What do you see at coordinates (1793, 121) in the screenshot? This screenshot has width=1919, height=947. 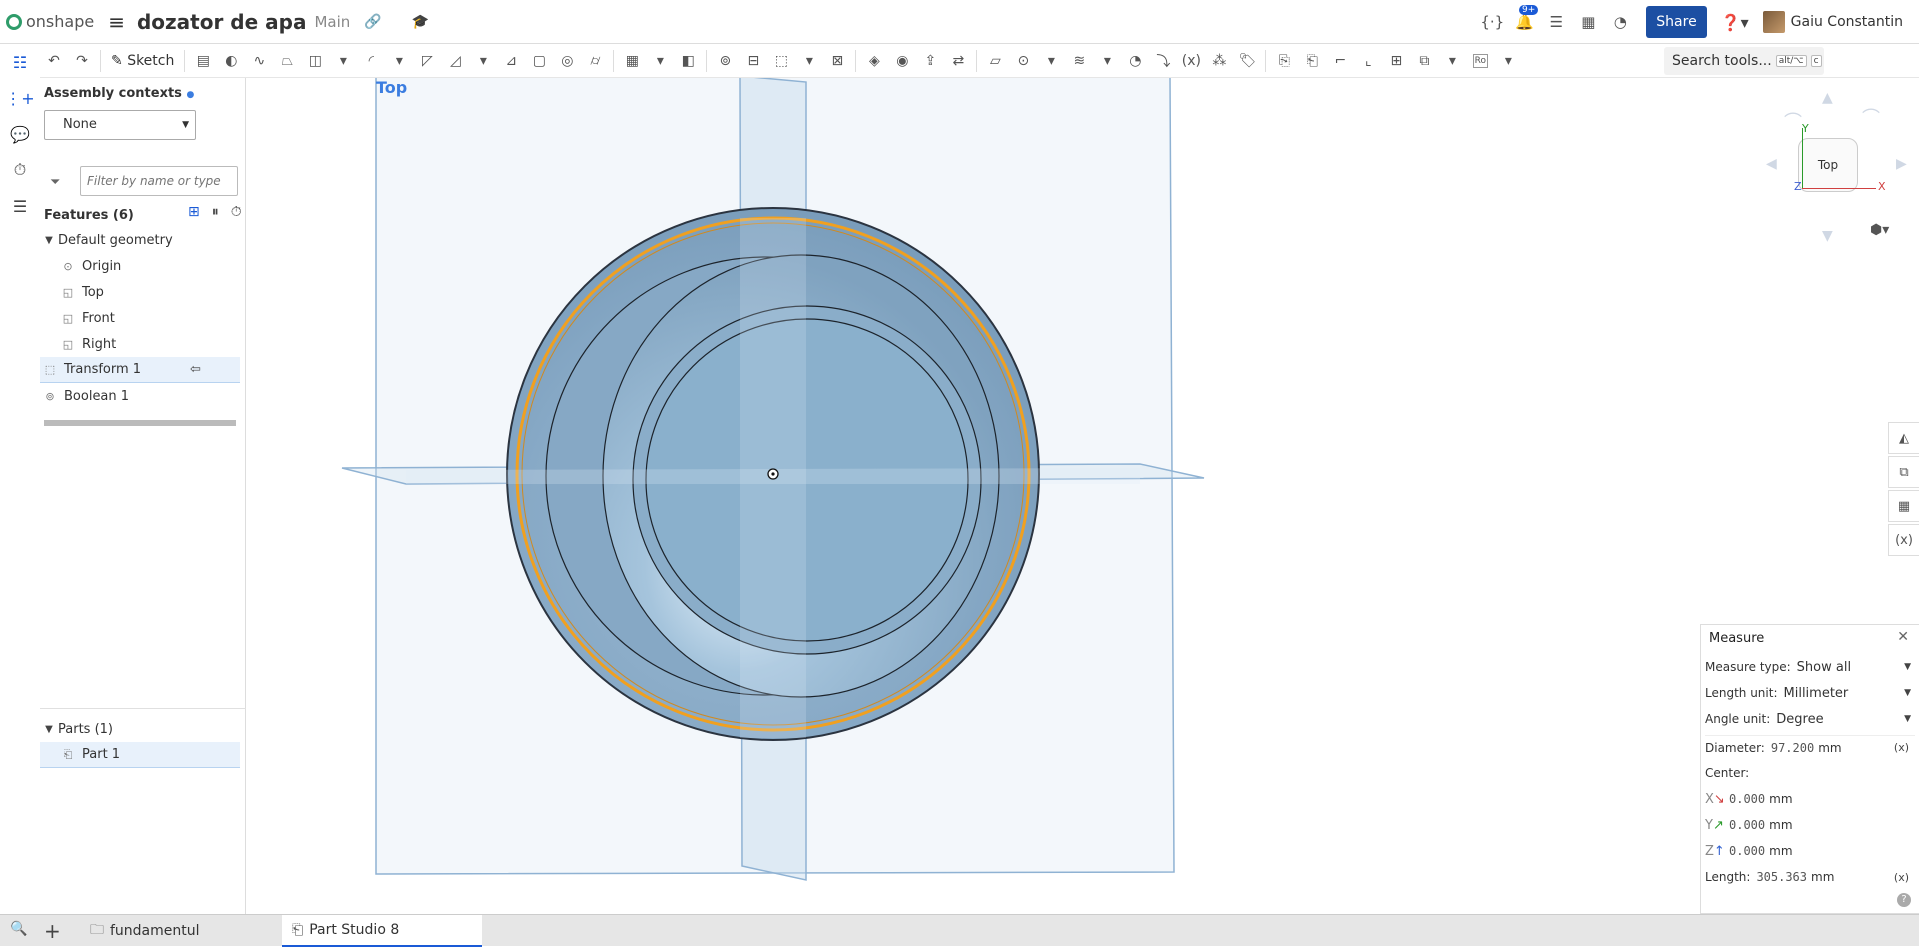 I see `rotate-ccw-icon: ⌒` at bounding box center [1793, 121].